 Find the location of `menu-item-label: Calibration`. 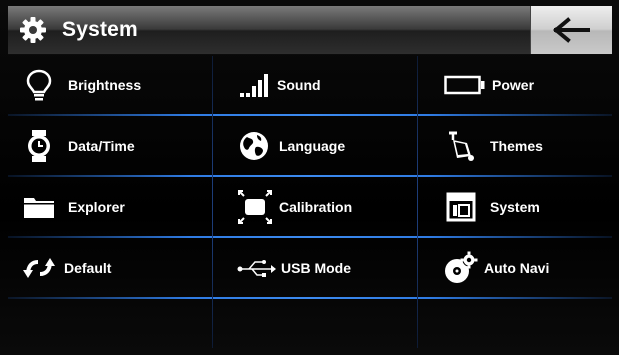

menu-item-label: Calibration is located at coordinates (316, 206).